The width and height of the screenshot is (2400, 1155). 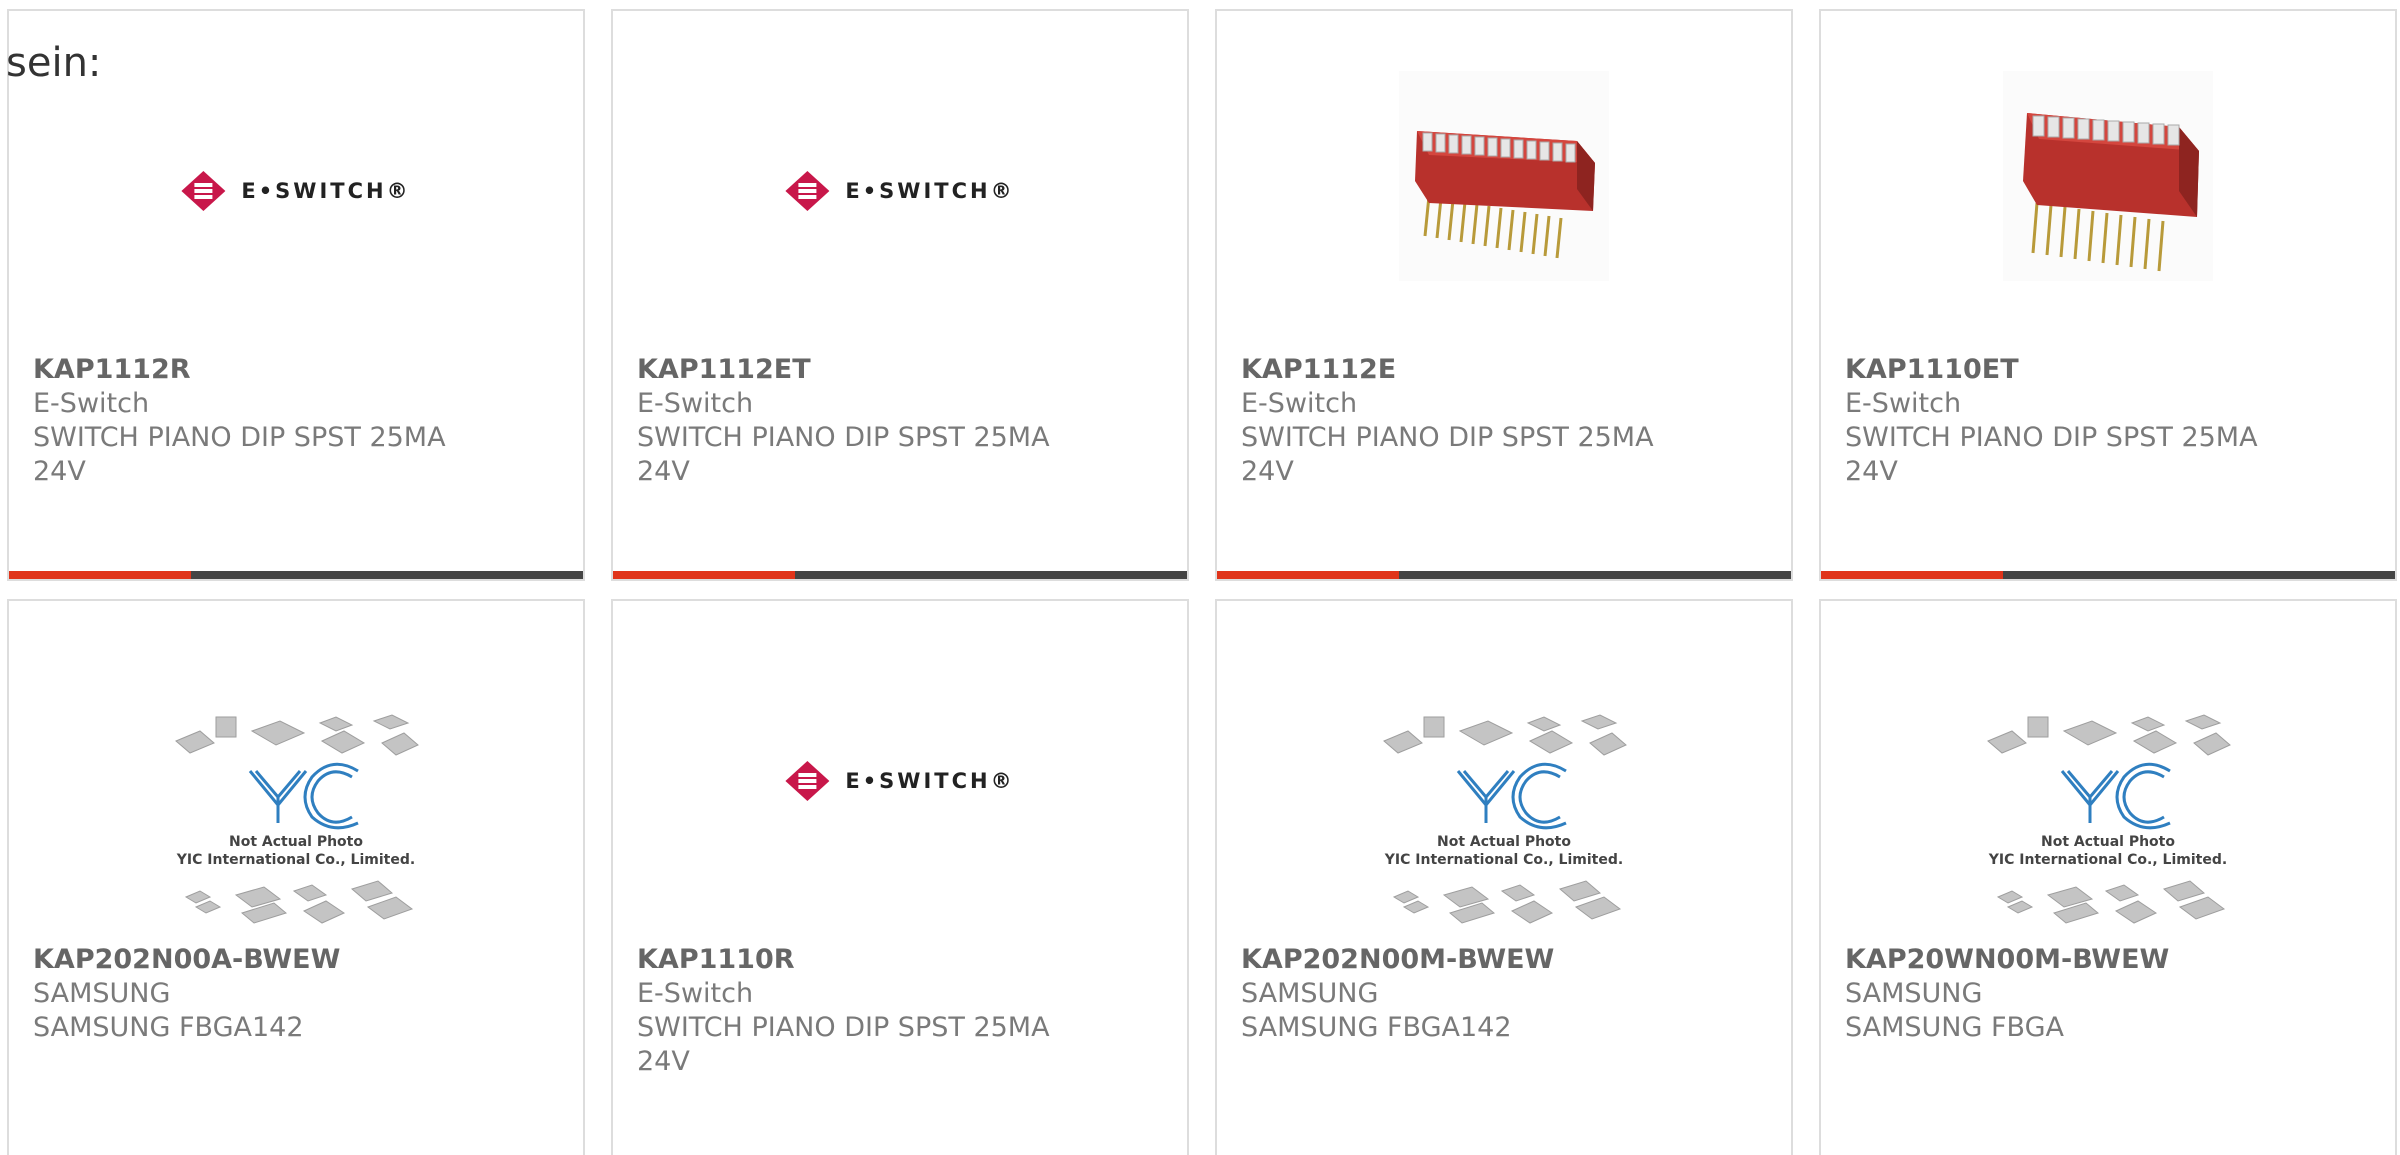 I want to click on part-number: KAP1112E, so click(x=1511, y=370).